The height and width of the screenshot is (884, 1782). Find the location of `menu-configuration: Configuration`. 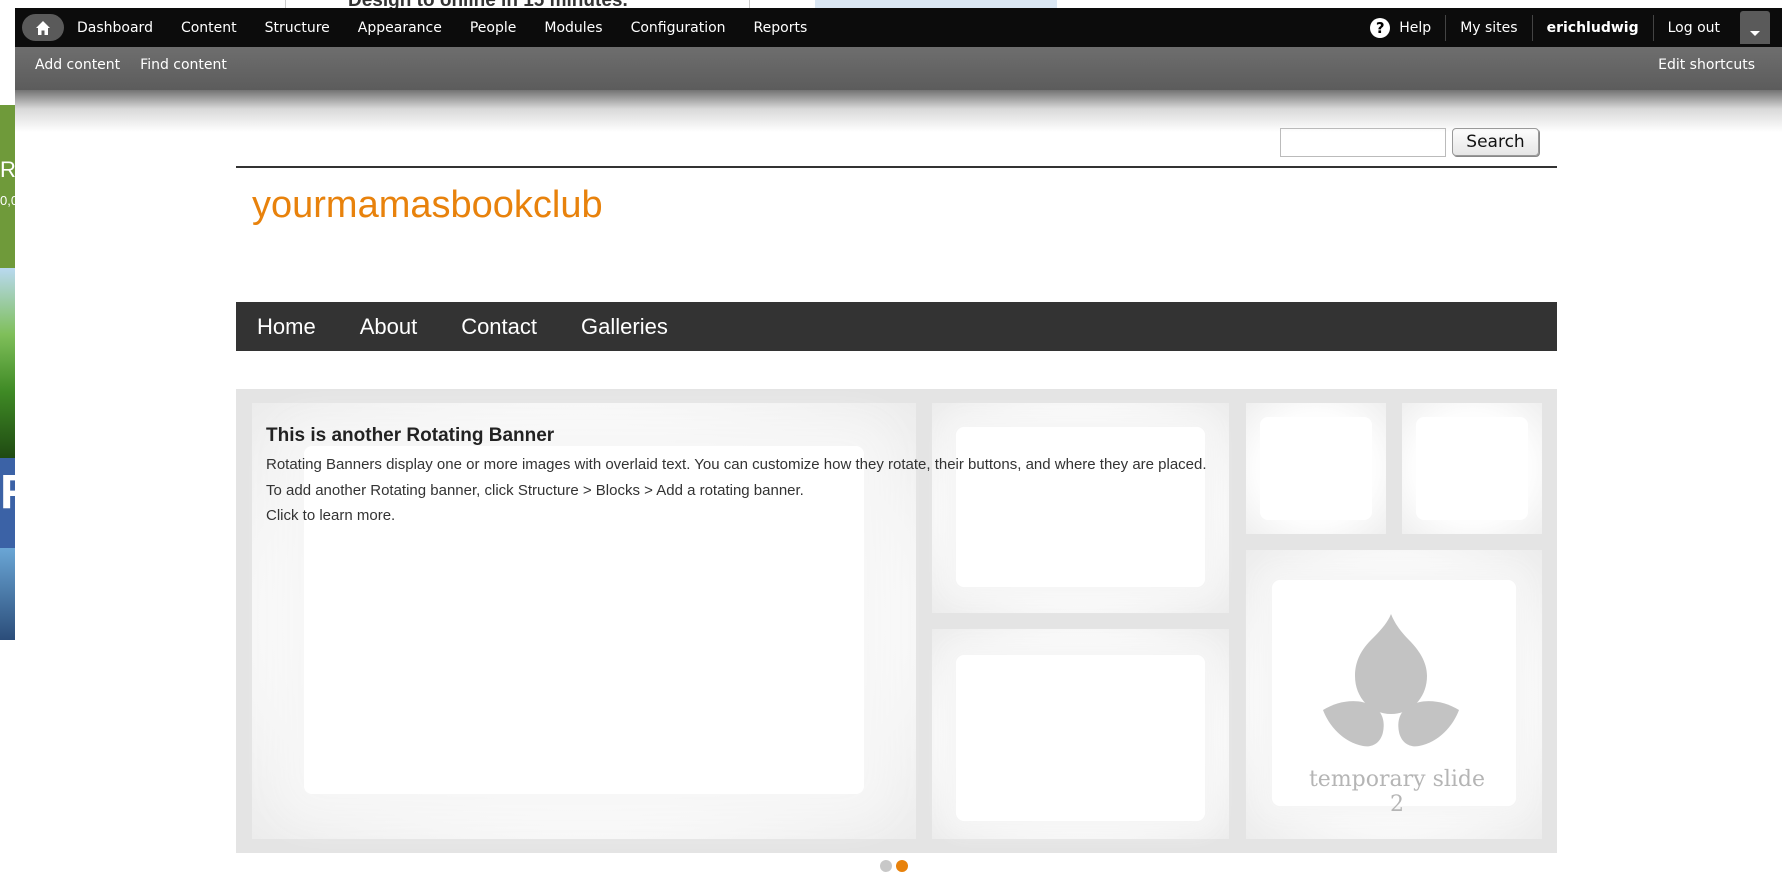

menu-configuration: Configuration is located at coordinates (678, 28).